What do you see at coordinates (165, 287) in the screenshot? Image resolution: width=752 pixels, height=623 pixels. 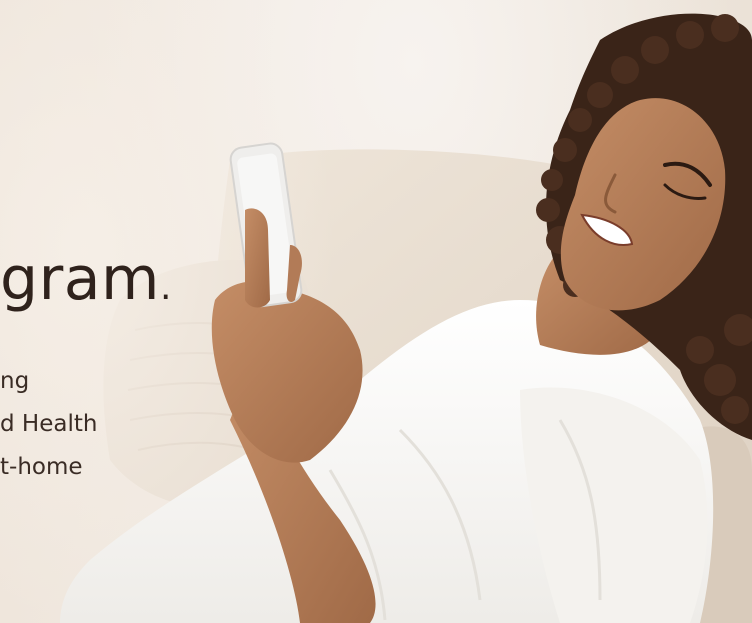 I see `hero-headline-punct: .` at bounding box center [165, 287].